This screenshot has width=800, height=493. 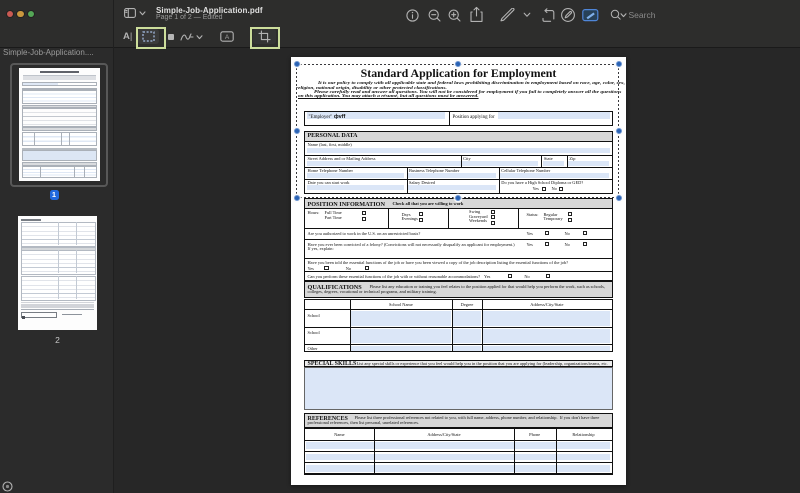 What do you see at coordinates (227, 37) in the screenshot?
I see `svg-text: A` at bounding box center [227, 37].